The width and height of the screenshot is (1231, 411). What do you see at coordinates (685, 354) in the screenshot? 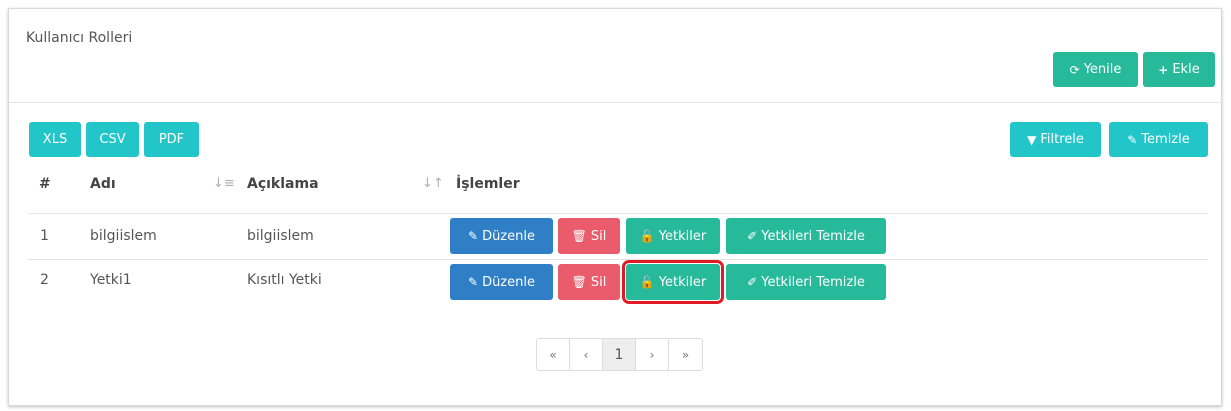
I see `last-page-button: »` at bounding box center [685, 354].